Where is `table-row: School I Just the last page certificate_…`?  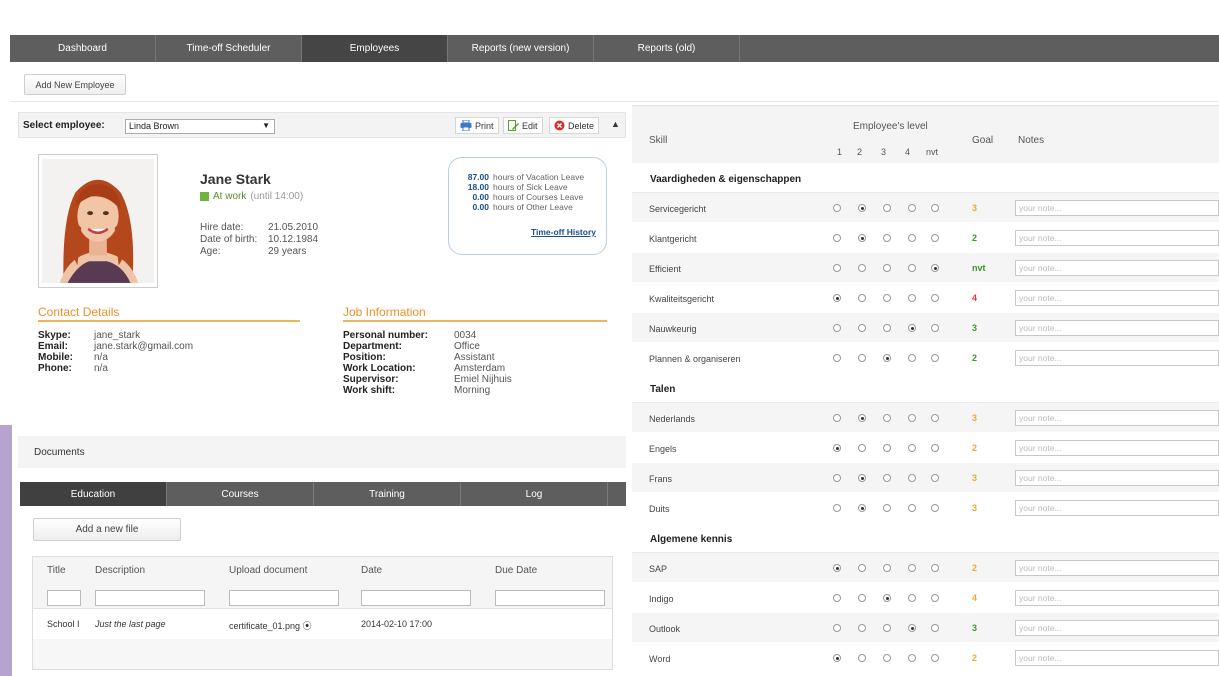 table-row: School I Just the last page certificate_… is located at coordinates (322, 624).